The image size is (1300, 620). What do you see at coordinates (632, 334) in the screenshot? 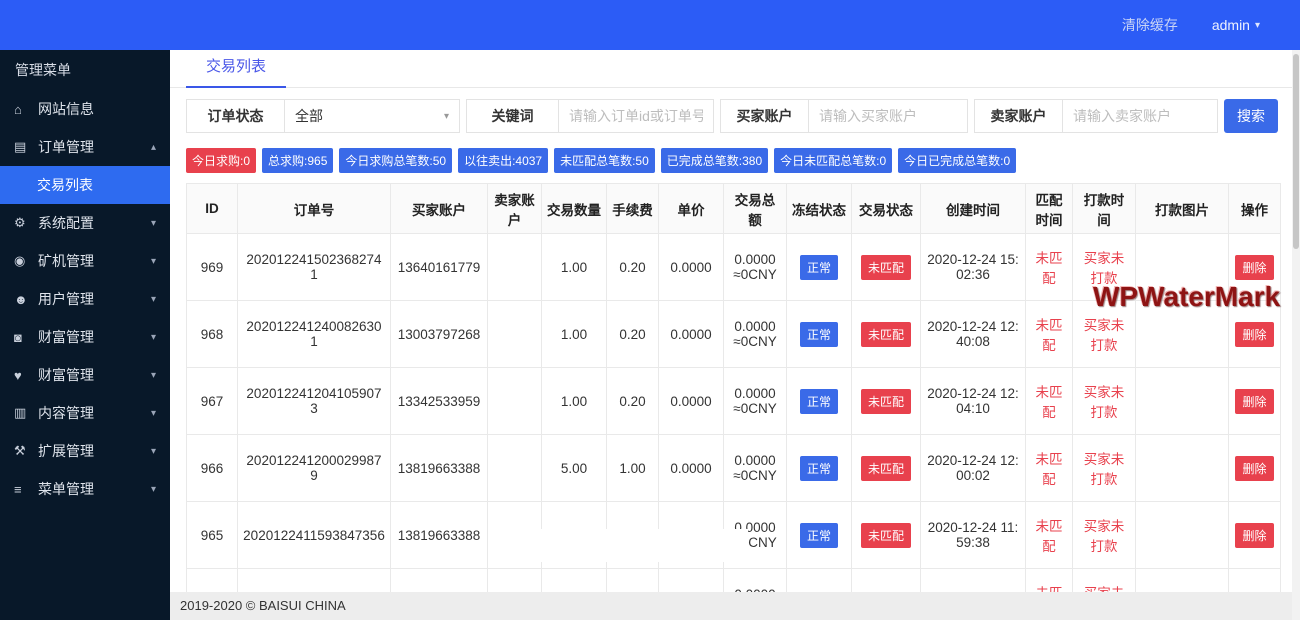
I see `cell-fee: 0.20` at bounding box center [632, 334].